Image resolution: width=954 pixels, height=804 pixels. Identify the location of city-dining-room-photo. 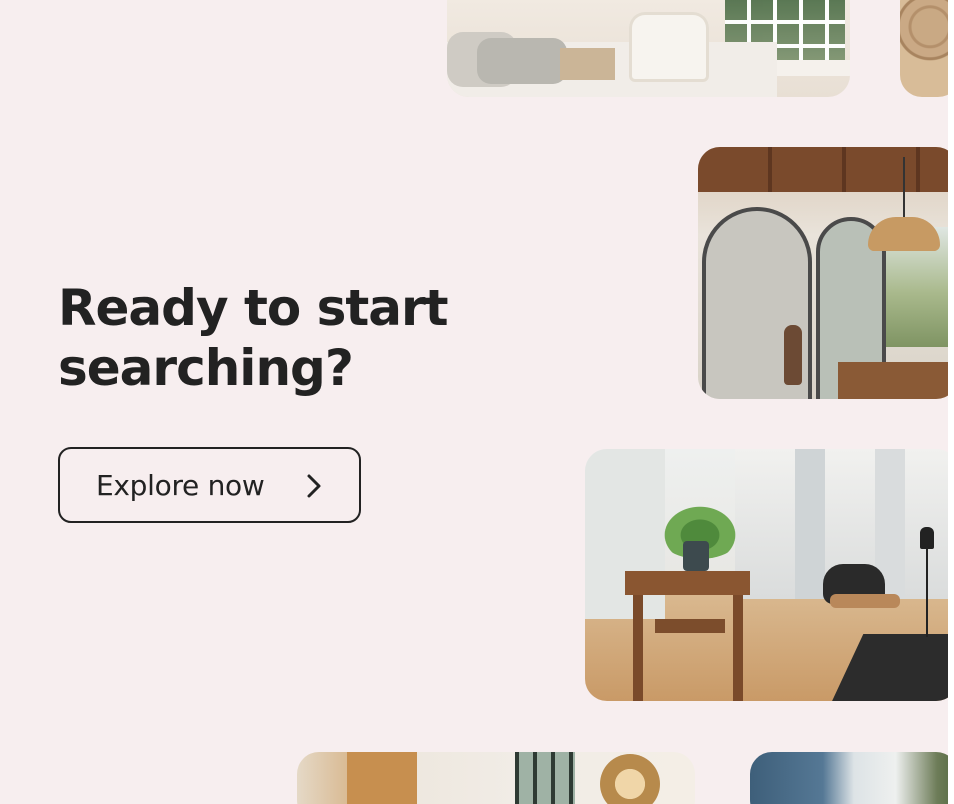
(766, 575).